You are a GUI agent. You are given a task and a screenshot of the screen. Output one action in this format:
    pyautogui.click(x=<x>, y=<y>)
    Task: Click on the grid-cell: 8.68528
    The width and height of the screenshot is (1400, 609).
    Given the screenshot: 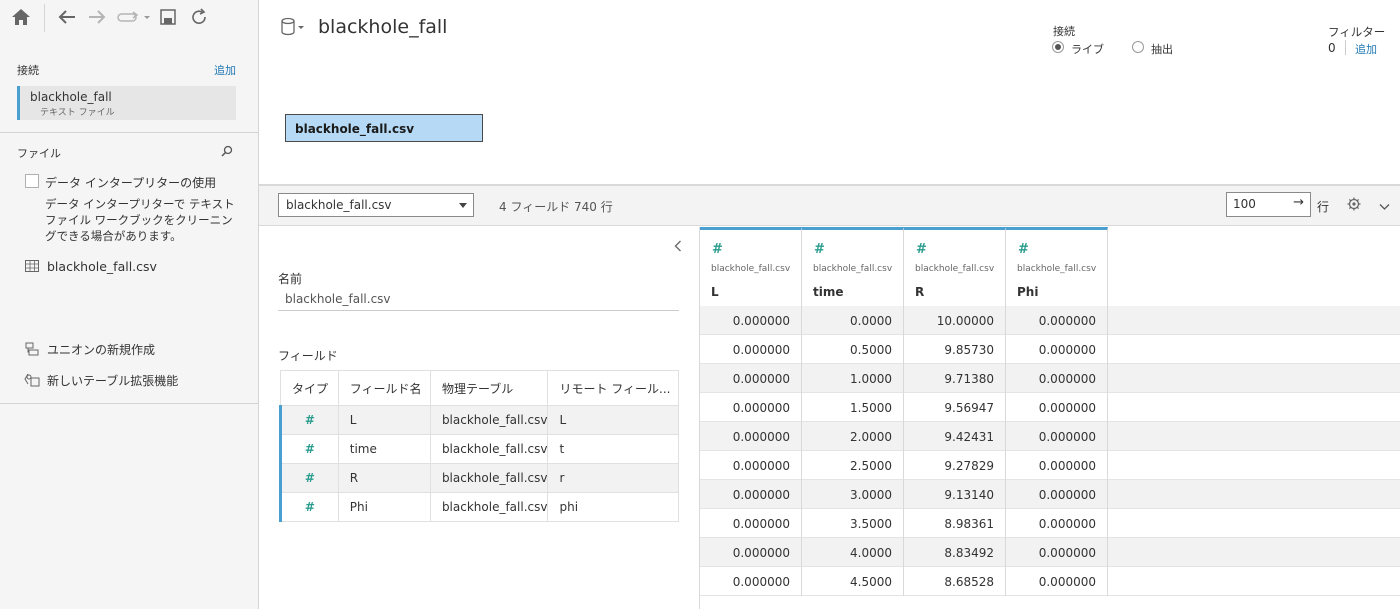 What is the action you would take?
    pyautogui.click(x=955, y=581)
    